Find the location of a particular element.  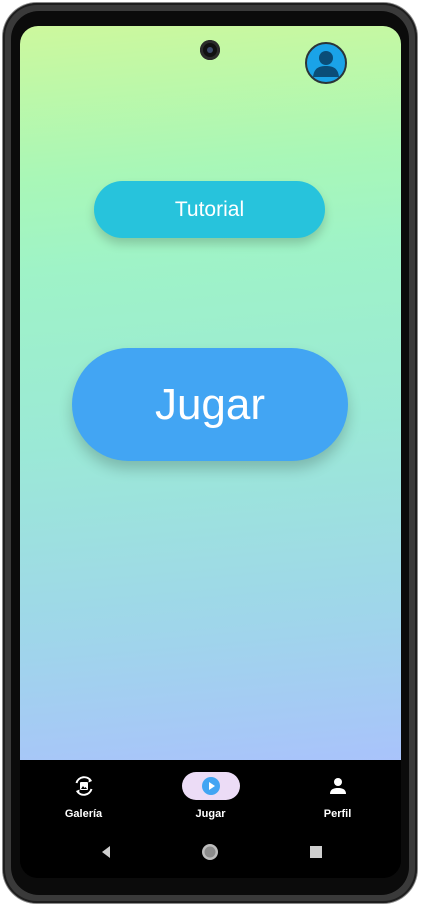

nav-icon-container-active is located at coordinates (210, 786).